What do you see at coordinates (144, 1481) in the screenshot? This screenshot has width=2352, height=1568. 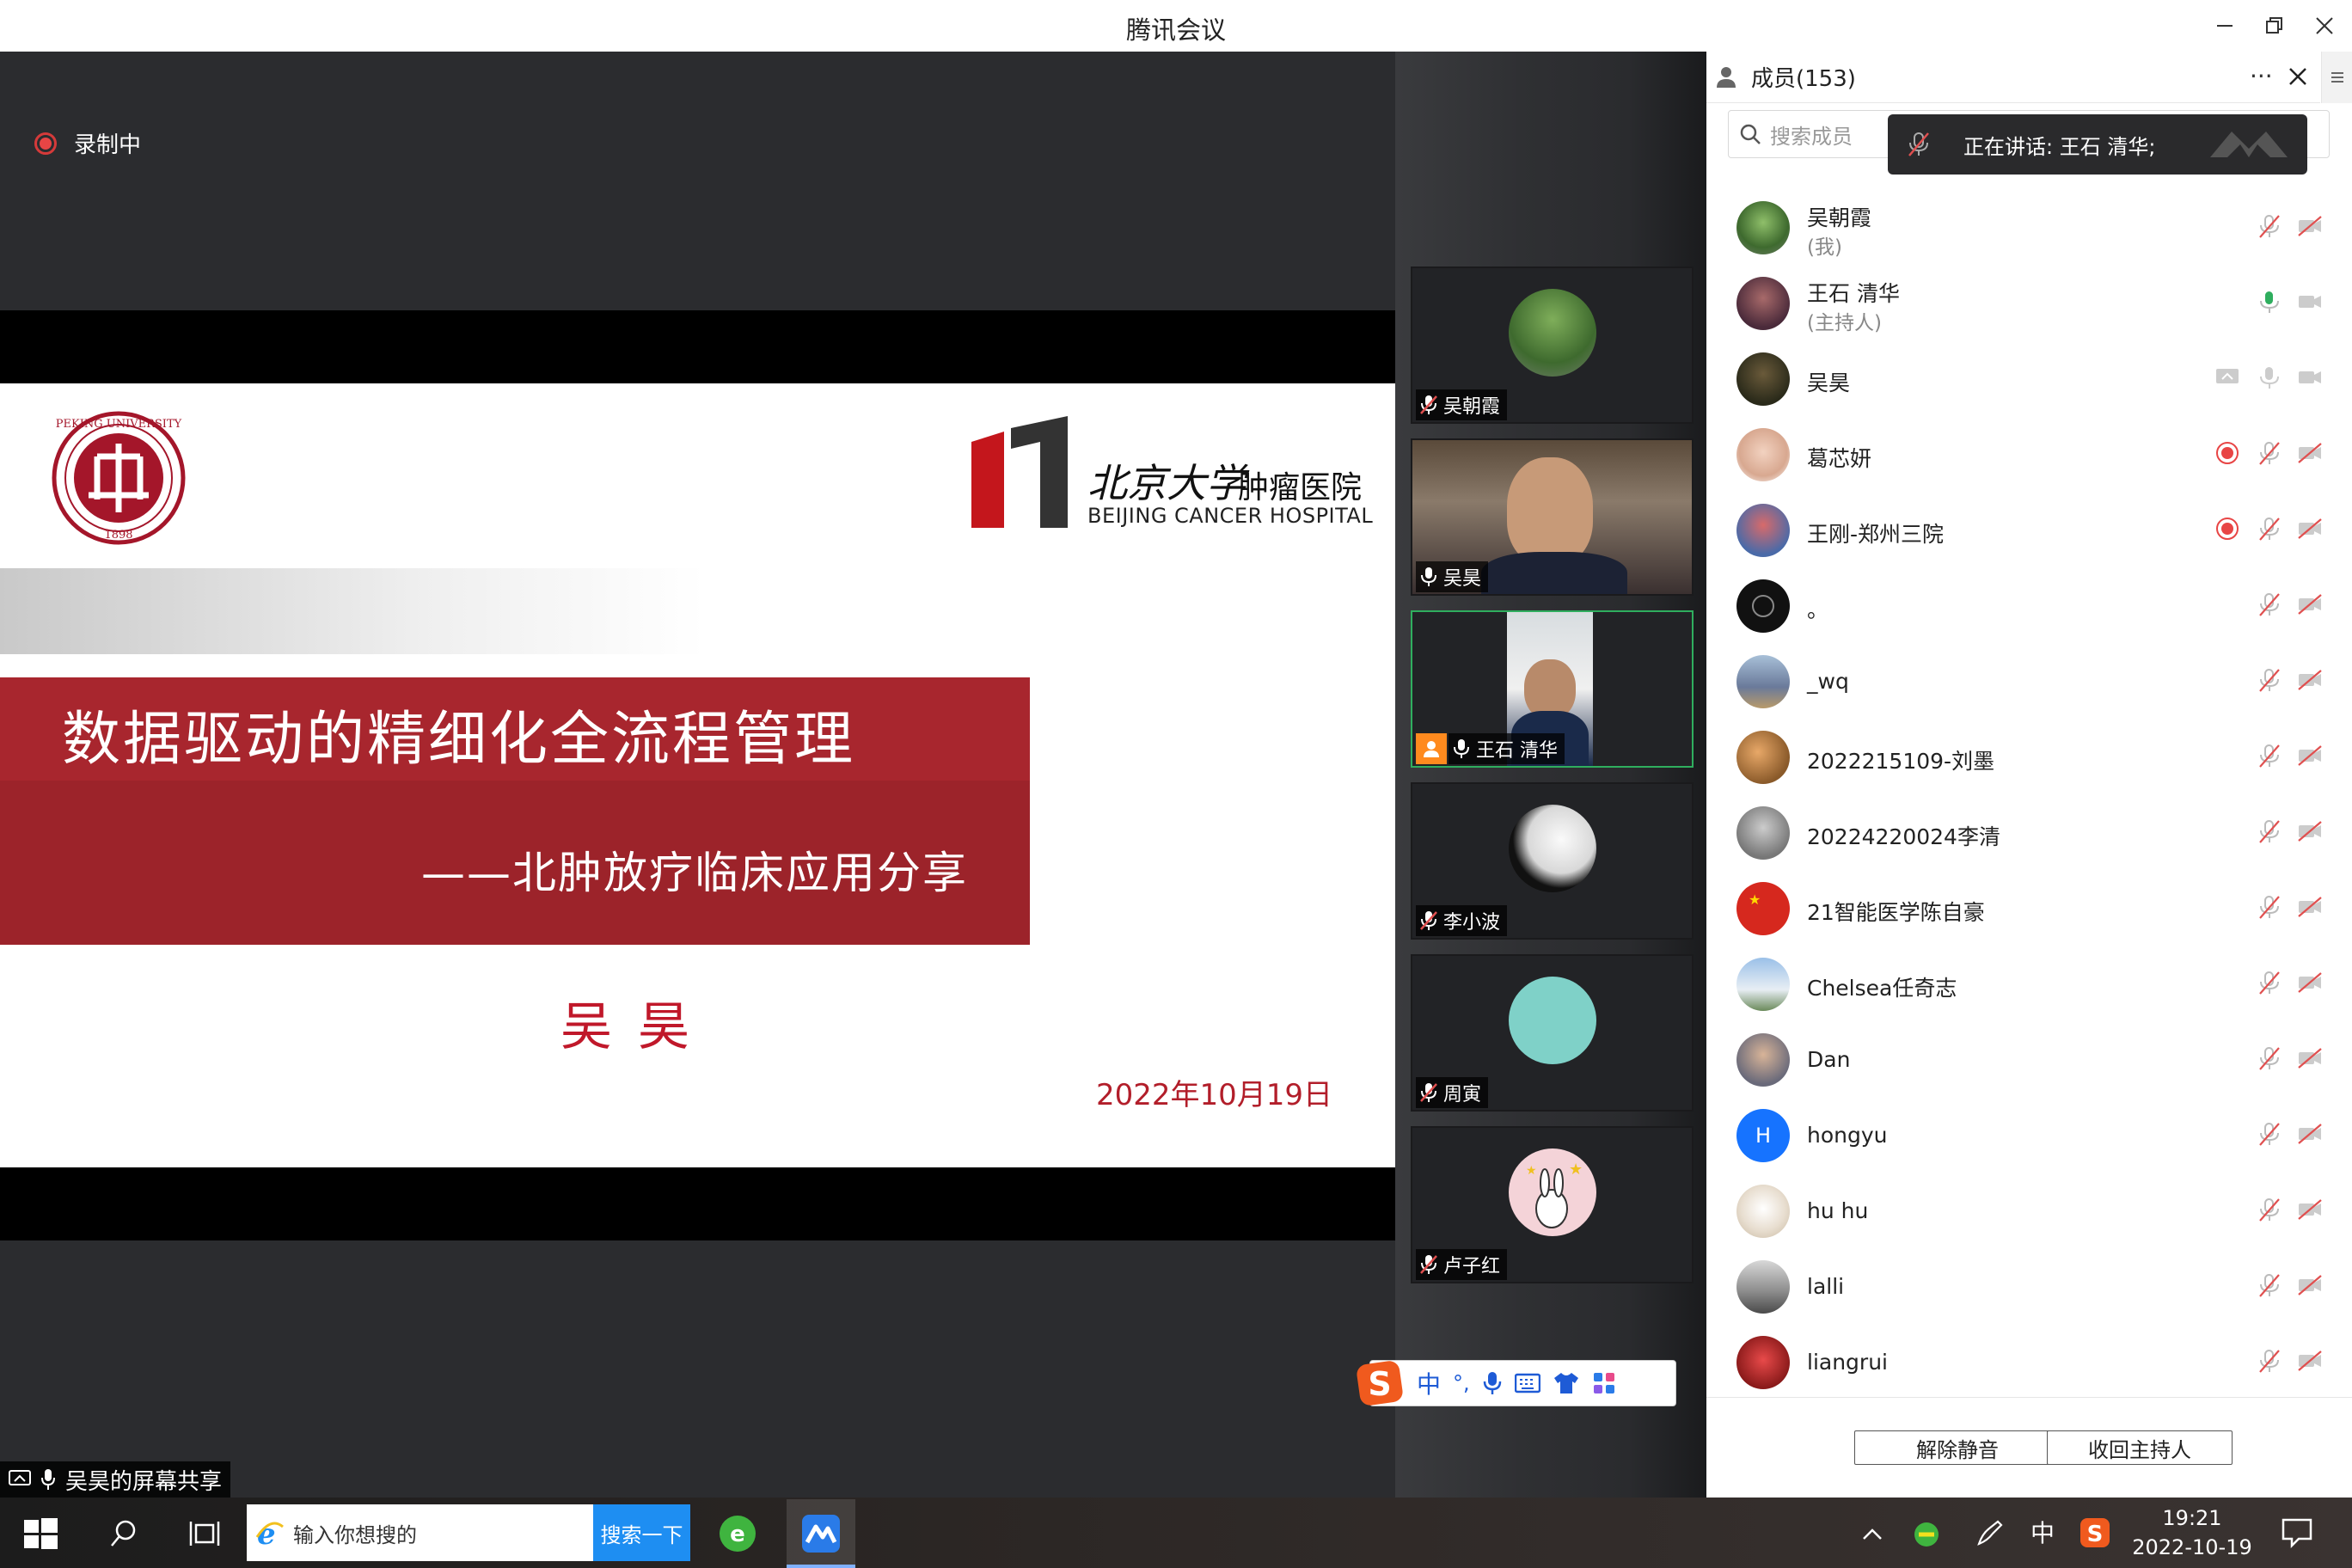 I see `share-owner-label: 吴昊的屏幕共享` at bounding box center [144, 1481].